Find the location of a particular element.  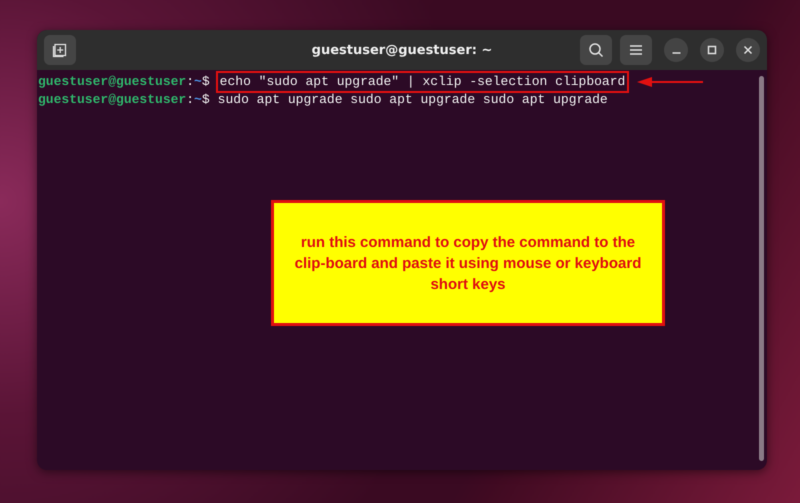

highlighted-command: echo "sudo apt upgrade" | xclip -selection clipboard is located at coordinates (423, 82).